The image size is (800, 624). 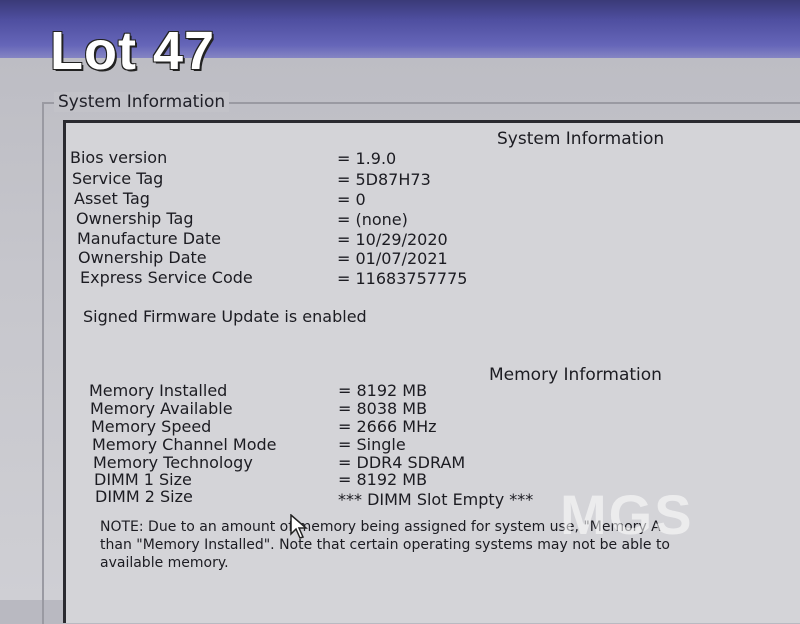 I want to click on service-tag-label: Service Tag, so click(x=118, y=178).